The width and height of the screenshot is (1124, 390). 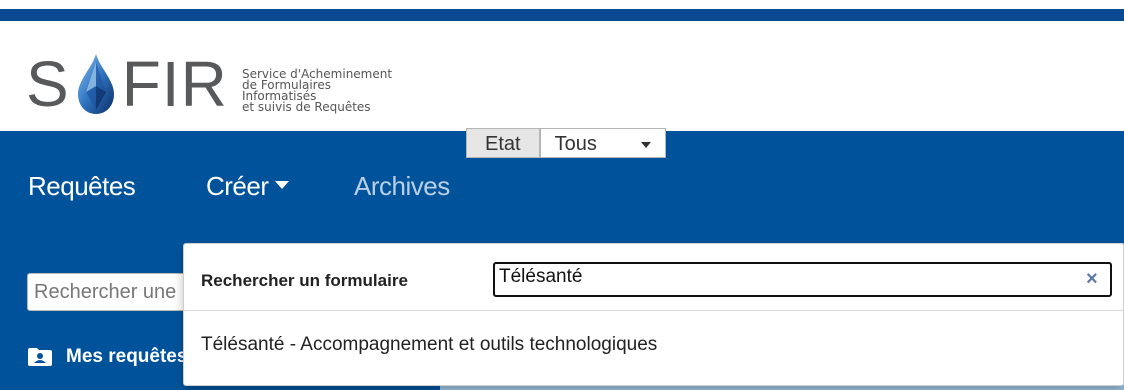 I want to click on nav-item-creer: Créer, so click(x=247, y=186).